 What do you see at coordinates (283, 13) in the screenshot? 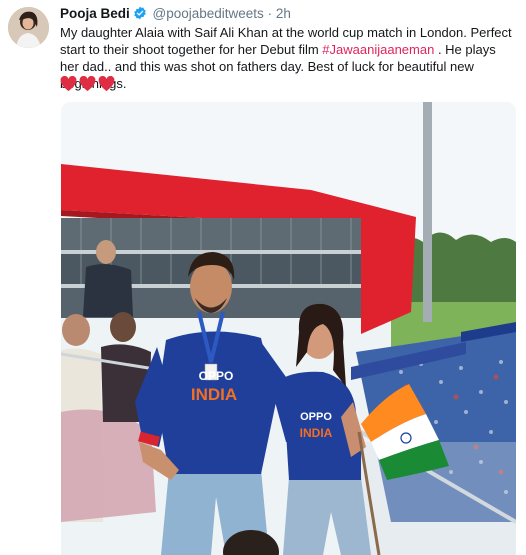
I see `tweet-timestamp: 2h` at bounding box center [283, 13].